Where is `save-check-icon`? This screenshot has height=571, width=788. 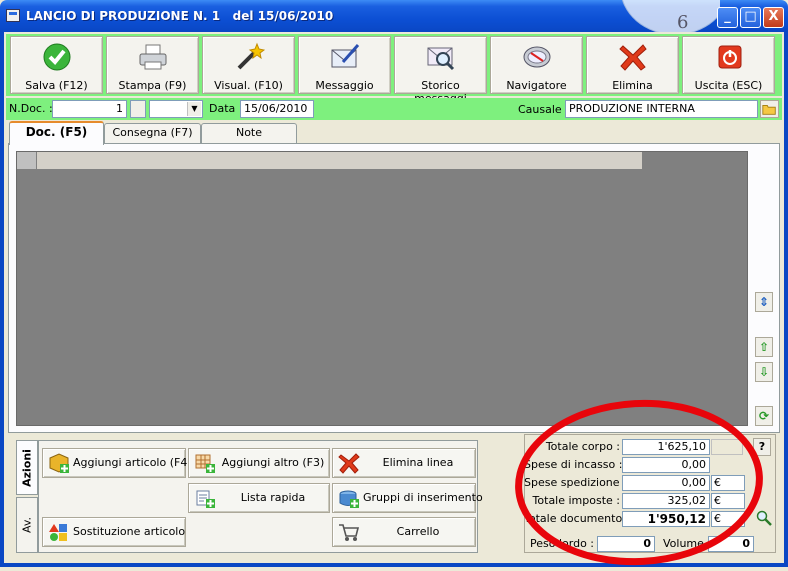
save-check-icon is located at coordinates (56, 57).